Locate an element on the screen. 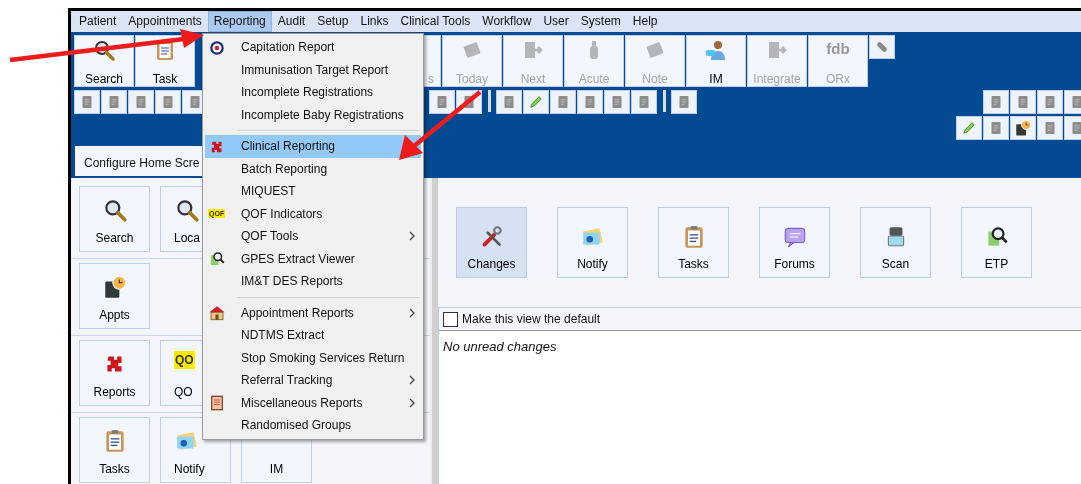  menu-bar-item: Help is located at coordinates (645, 21).